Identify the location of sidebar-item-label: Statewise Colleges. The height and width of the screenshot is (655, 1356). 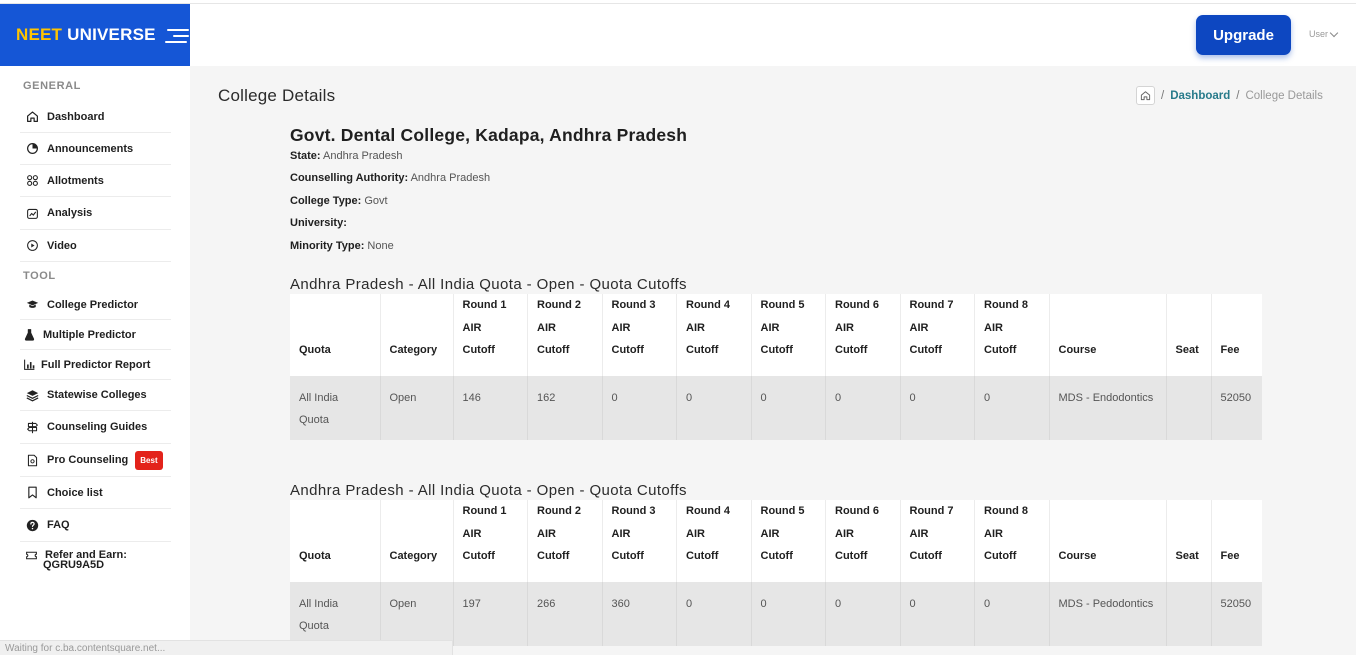
(97, 395).